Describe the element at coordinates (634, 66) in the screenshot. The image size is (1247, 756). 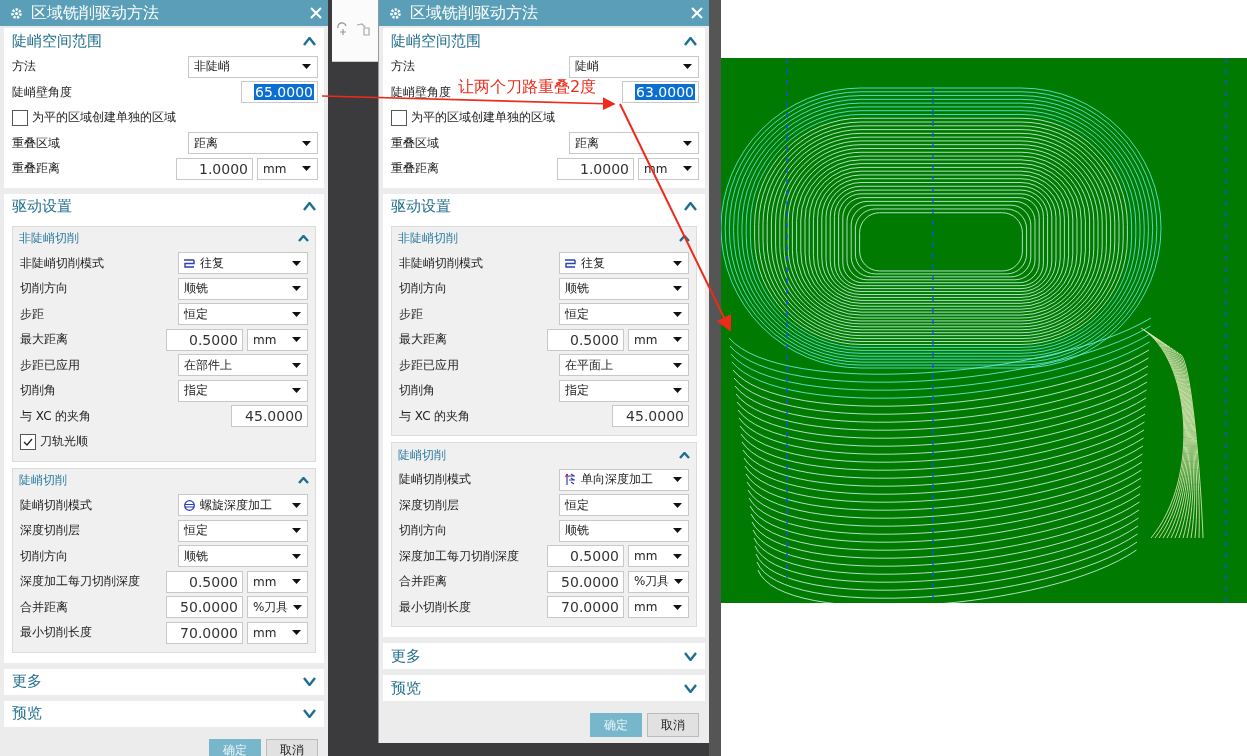
I see `dropdown: 陡峭` at that location.